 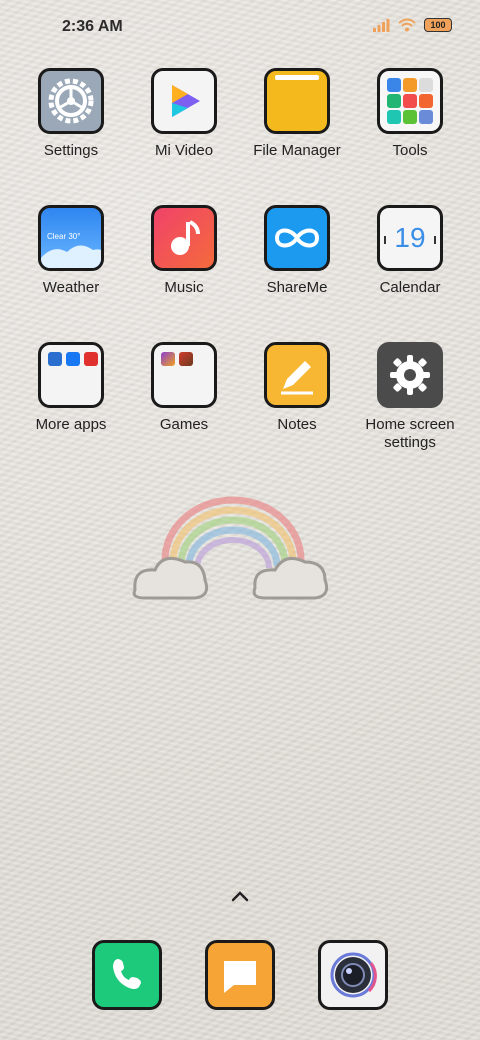 What do you see at coordinates (184, 424) in the screenshot?
I see `app-label: Games` at bounding box center [184, 424].